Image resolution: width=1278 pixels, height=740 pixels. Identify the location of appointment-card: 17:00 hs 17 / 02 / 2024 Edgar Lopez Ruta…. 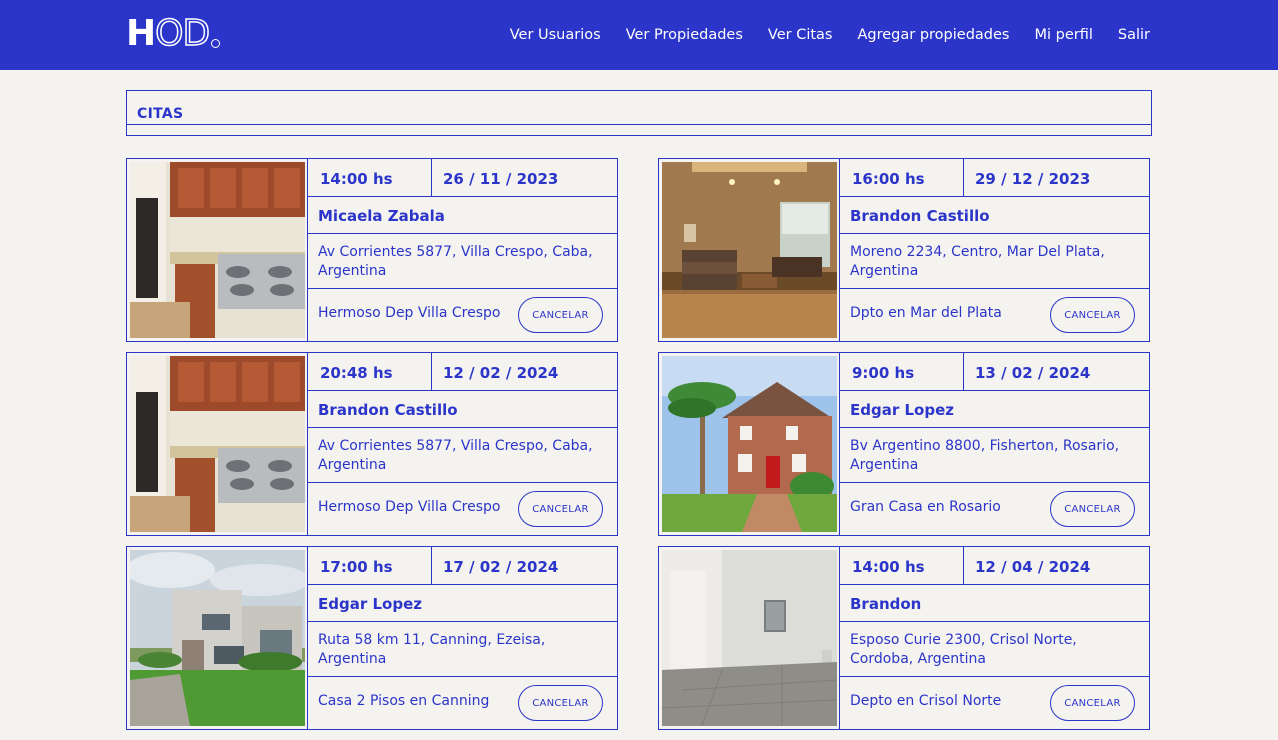
(372, 638).